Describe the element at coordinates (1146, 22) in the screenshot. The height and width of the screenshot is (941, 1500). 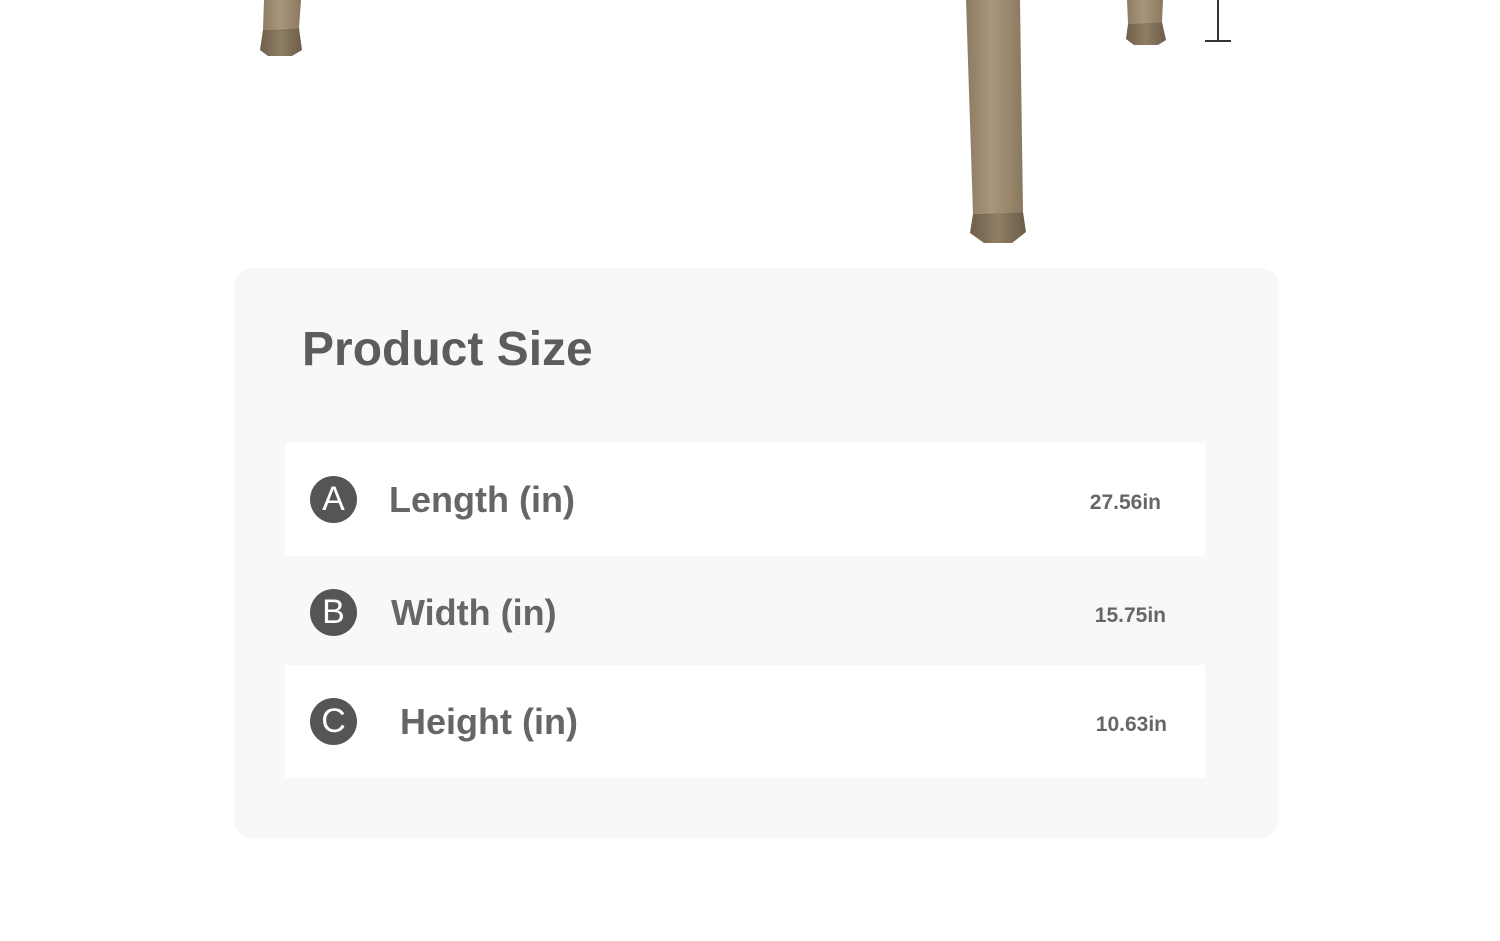
I see `table-leg-right` at that location.